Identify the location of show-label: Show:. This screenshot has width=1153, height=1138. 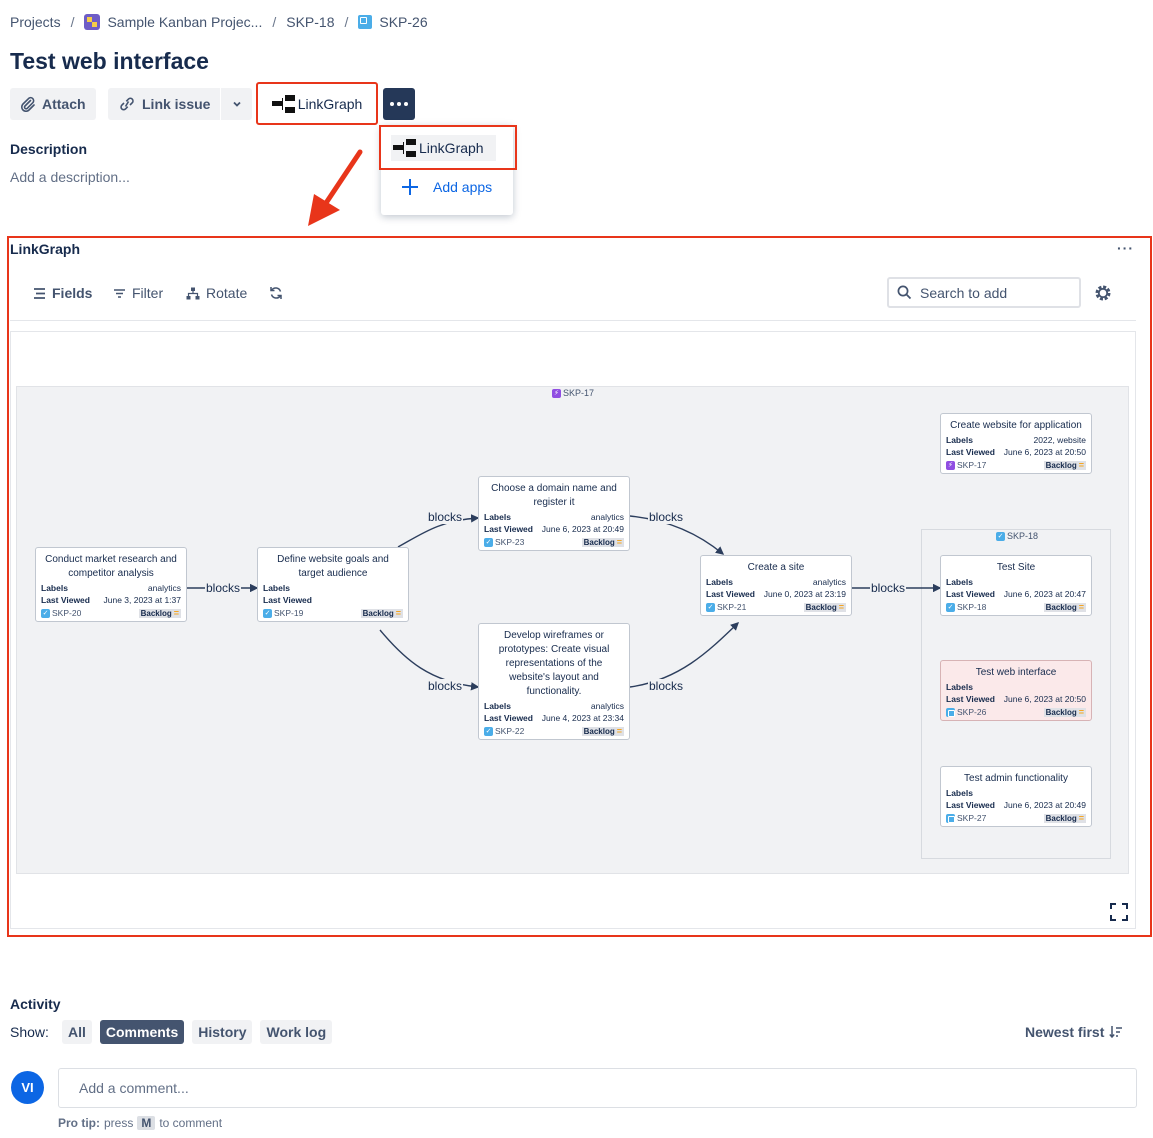
(29, 1032).